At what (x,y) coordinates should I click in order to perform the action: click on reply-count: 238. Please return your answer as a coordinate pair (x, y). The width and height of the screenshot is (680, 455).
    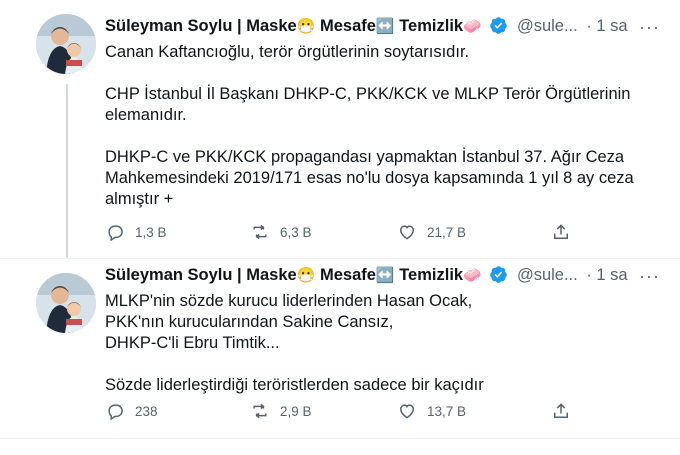
    Looking at the image, I should click on (146, 411).